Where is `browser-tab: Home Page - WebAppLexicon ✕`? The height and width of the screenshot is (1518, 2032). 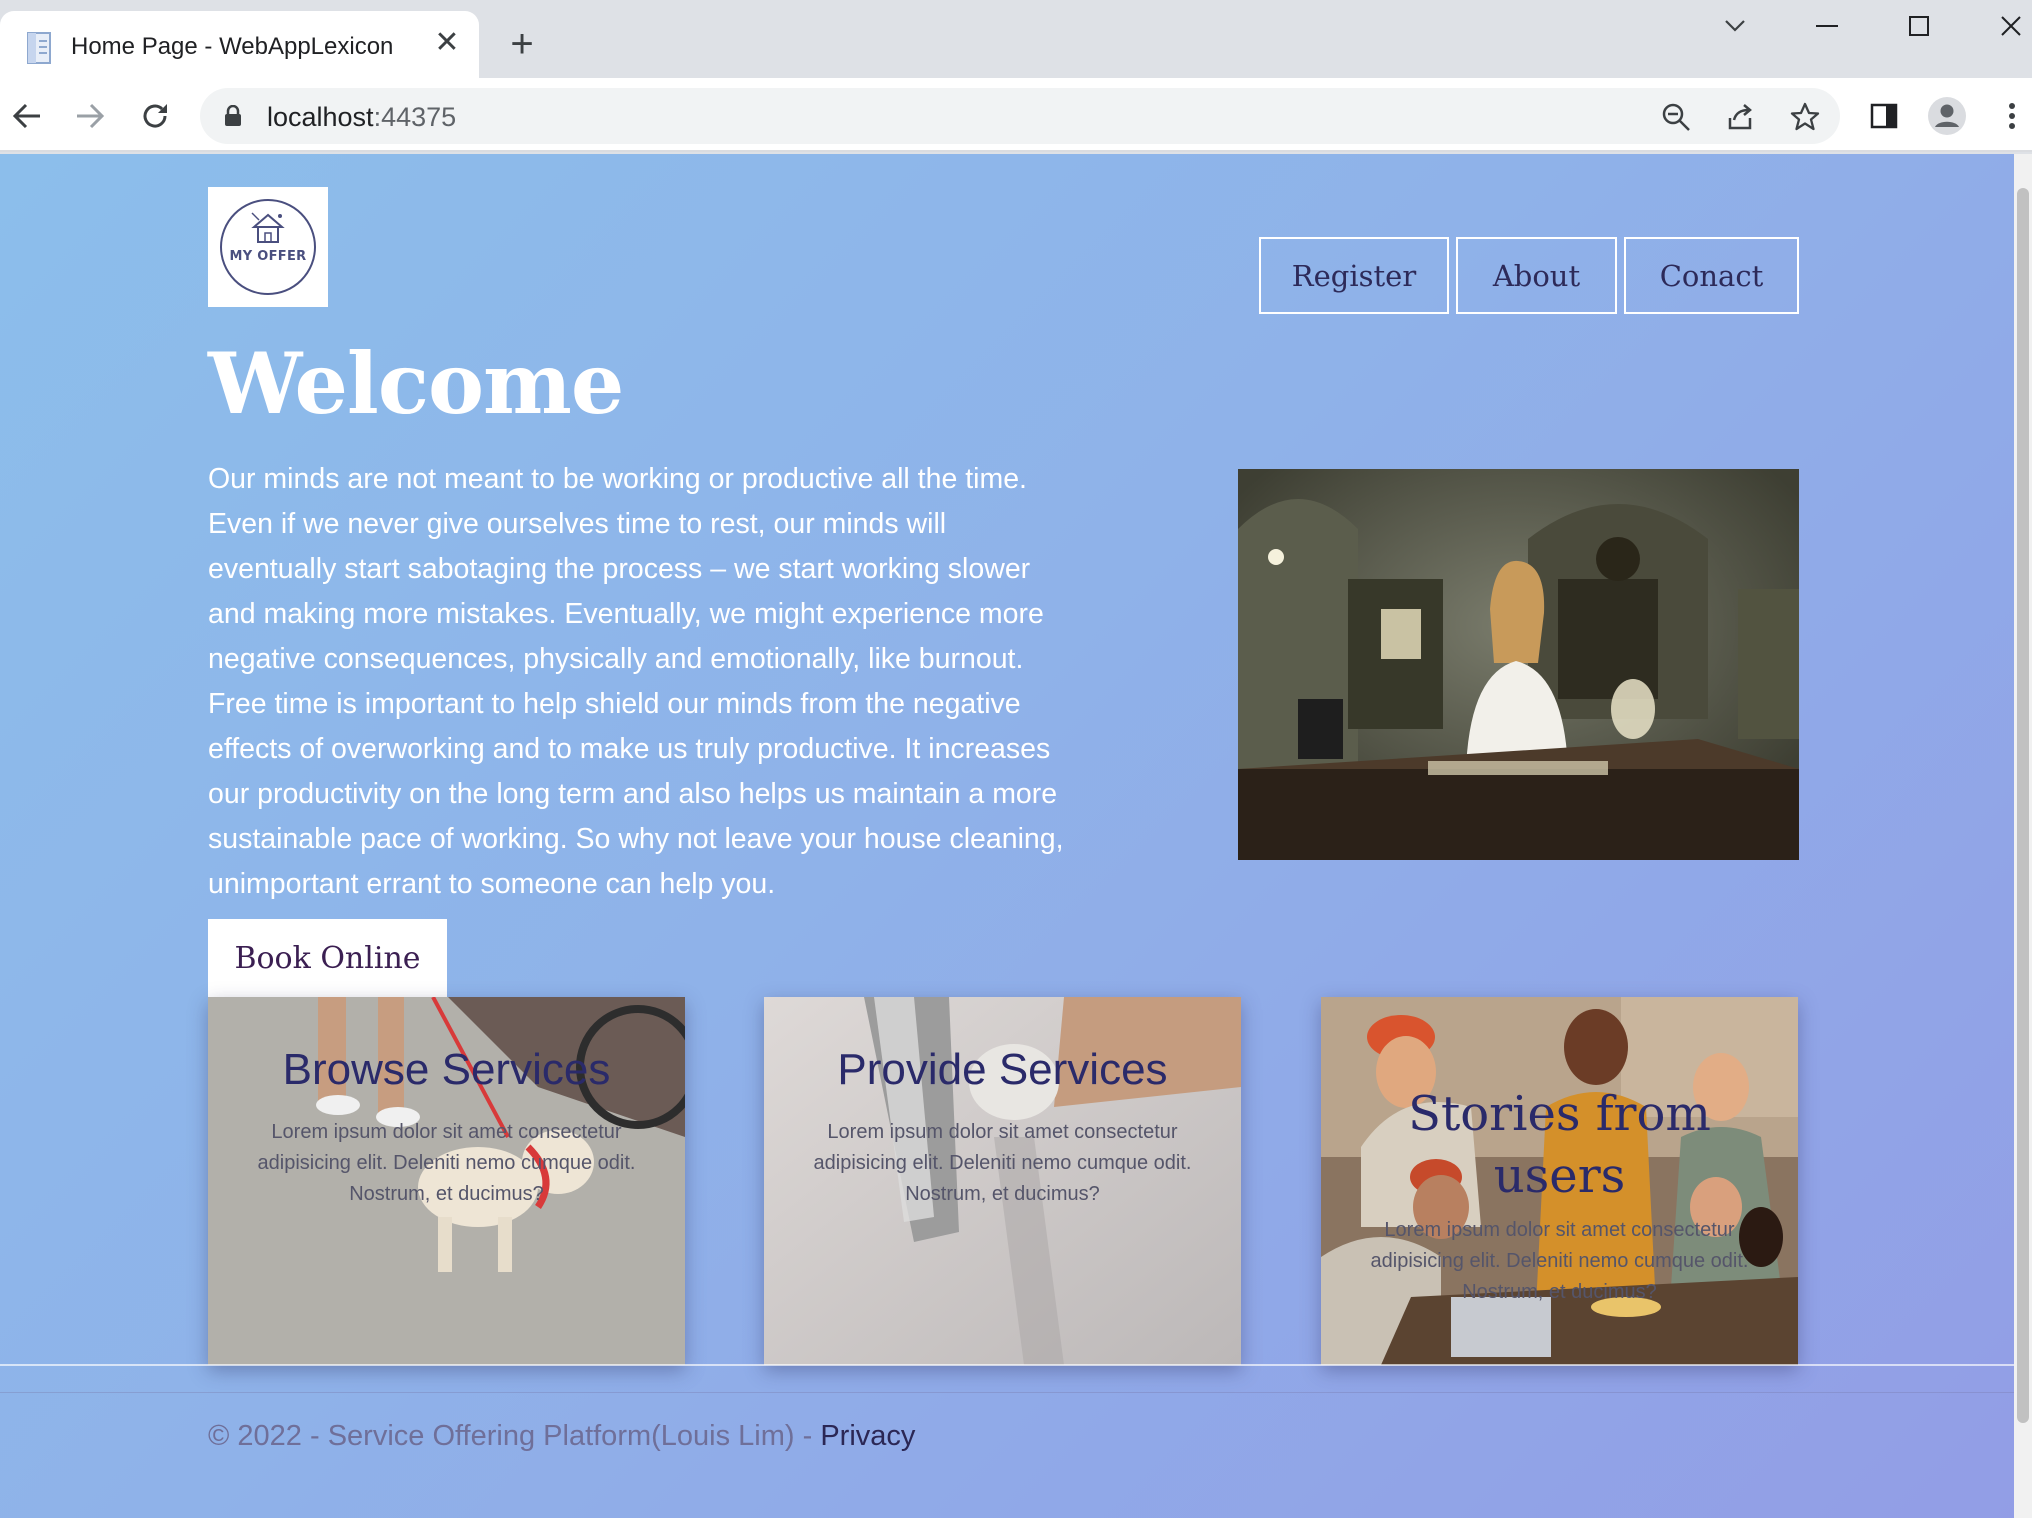
browser-tab: Home Page - WebAppLexicon ✕ is located at coordinates (239, 44).